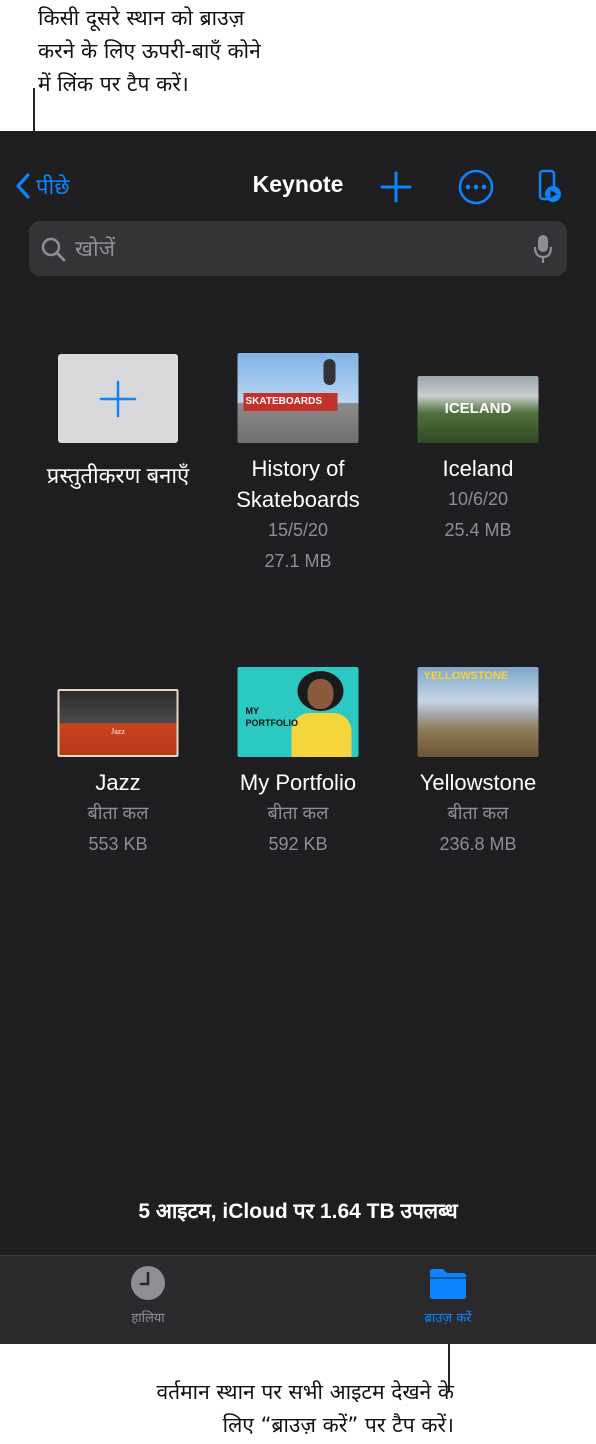 This screenshot has width=596, height=1444. What do you see at coordinates (320, 694) in the screenshot?
I see `portrait-face` at bounding box center [320, 694].